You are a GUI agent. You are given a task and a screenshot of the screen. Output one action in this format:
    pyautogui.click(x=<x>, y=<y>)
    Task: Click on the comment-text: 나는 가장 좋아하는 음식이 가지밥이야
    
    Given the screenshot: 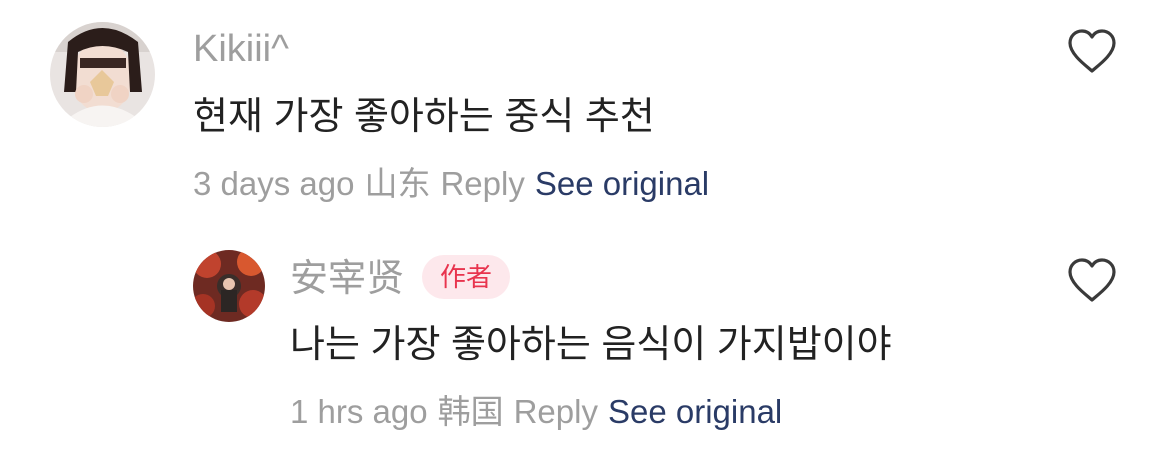 What is the action you would take?
    pyautogui.click(x=591, y=345)
    